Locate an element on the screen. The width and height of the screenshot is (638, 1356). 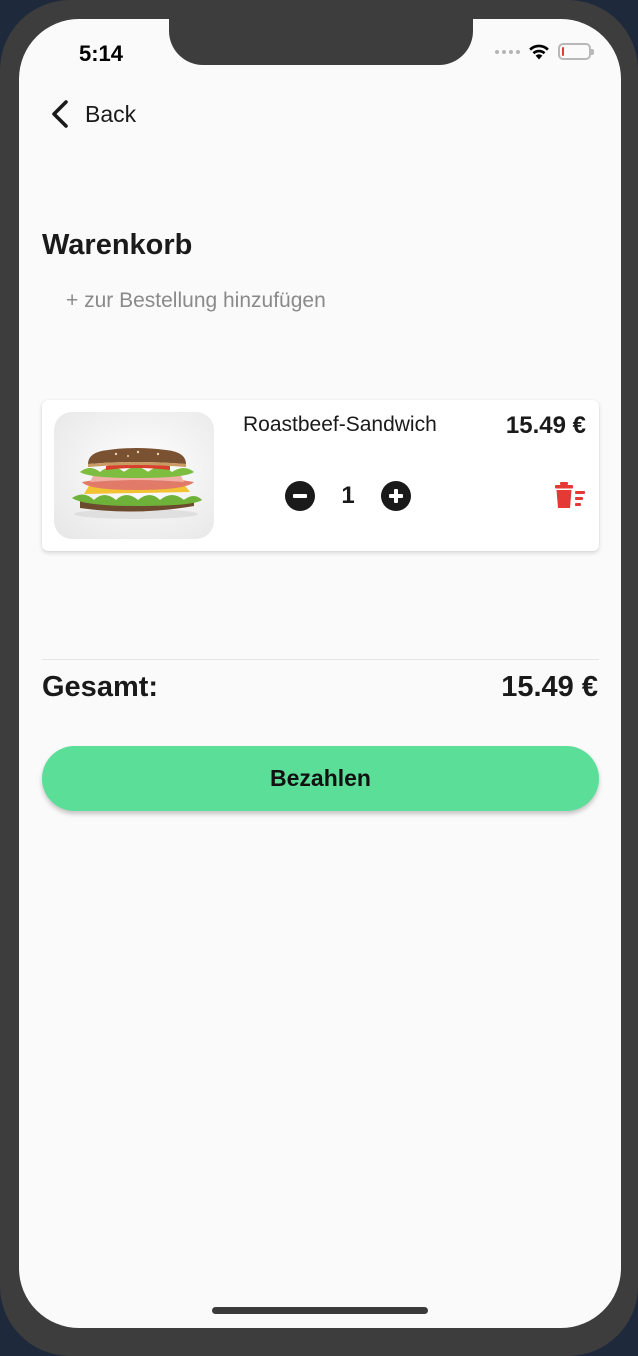
add-to-order-link: + zur Bestellung hinzufügen is located at coordinates (196, 301).